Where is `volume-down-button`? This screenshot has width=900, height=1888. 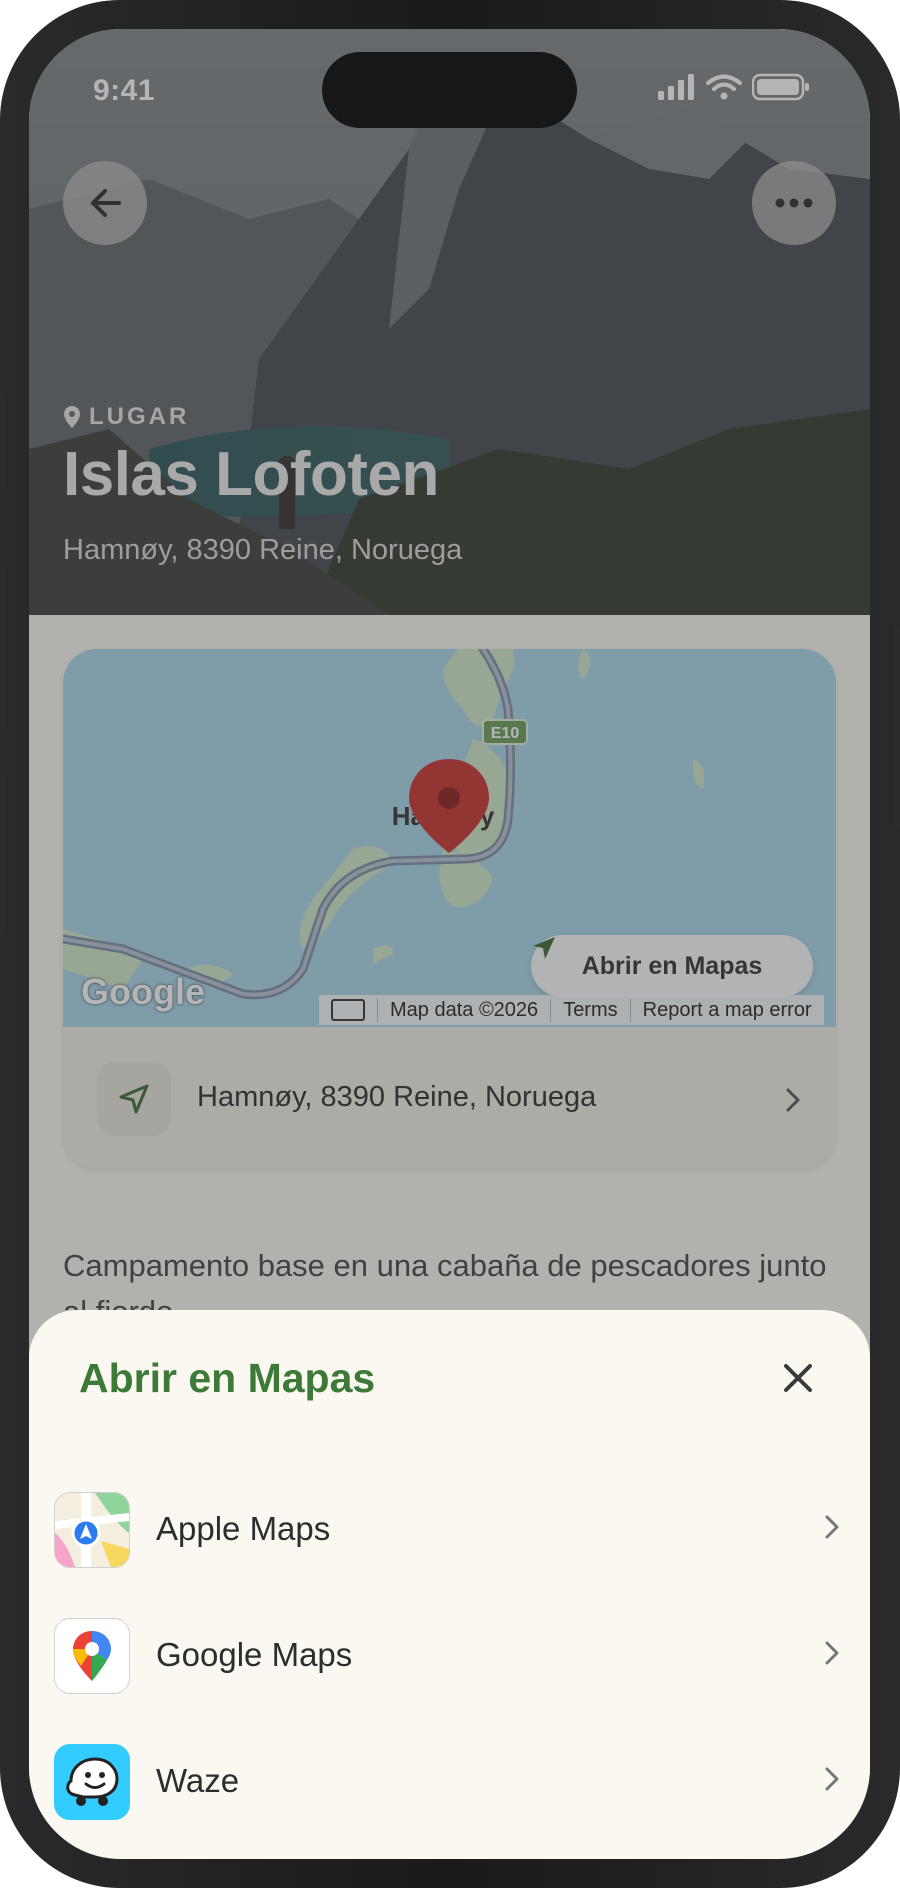
volume-down-button is located at coordinates (3, 855).